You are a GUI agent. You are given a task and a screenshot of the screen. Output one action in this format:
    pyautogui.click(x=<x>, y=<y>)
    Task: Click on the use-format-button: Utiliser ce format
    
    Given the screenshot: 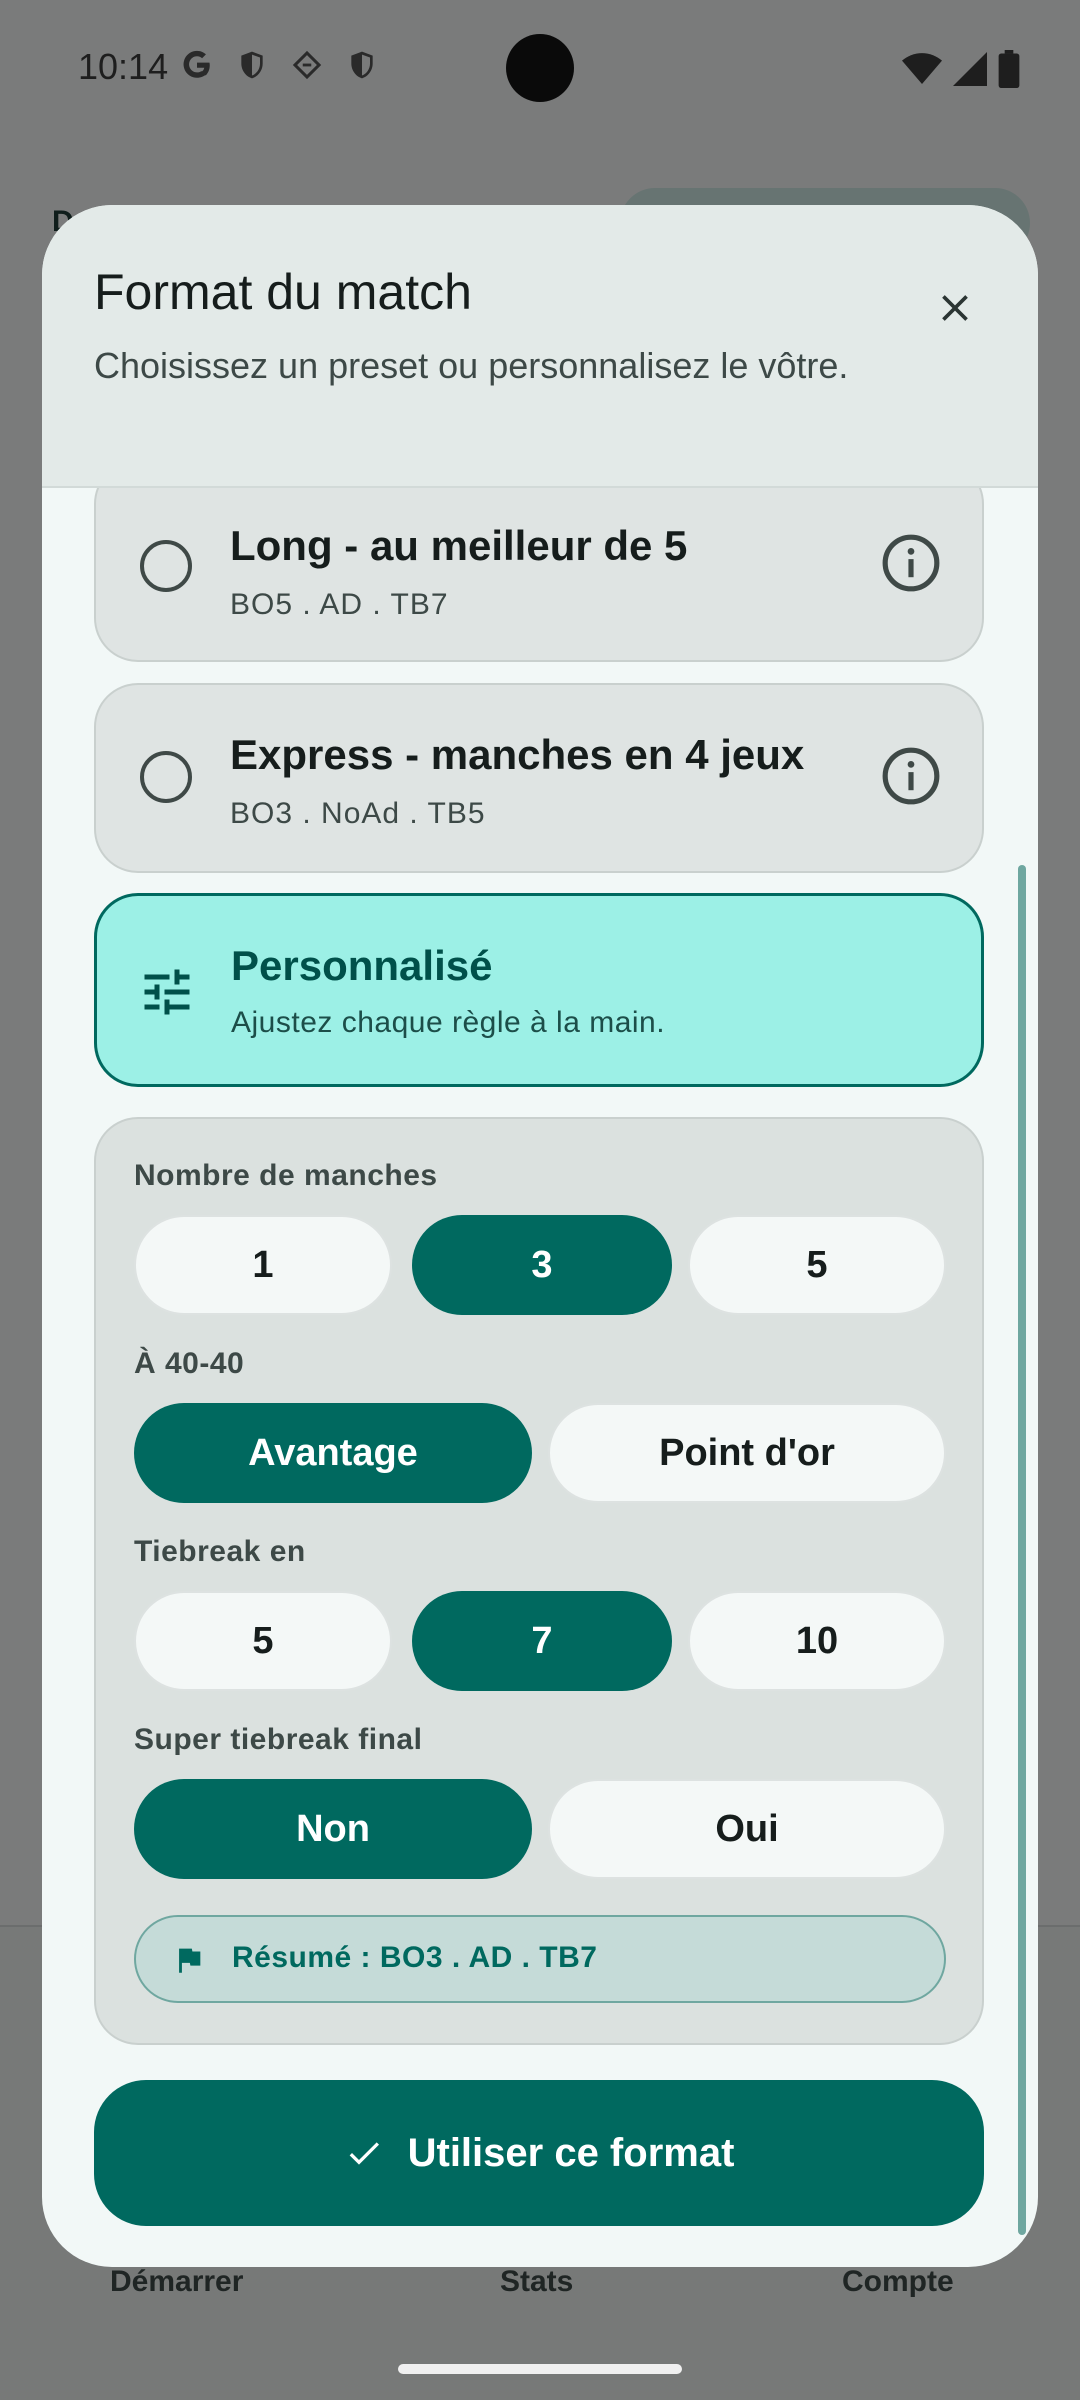 What is the action you would take?
    pyautogui.click(x=539, y=2153)
    